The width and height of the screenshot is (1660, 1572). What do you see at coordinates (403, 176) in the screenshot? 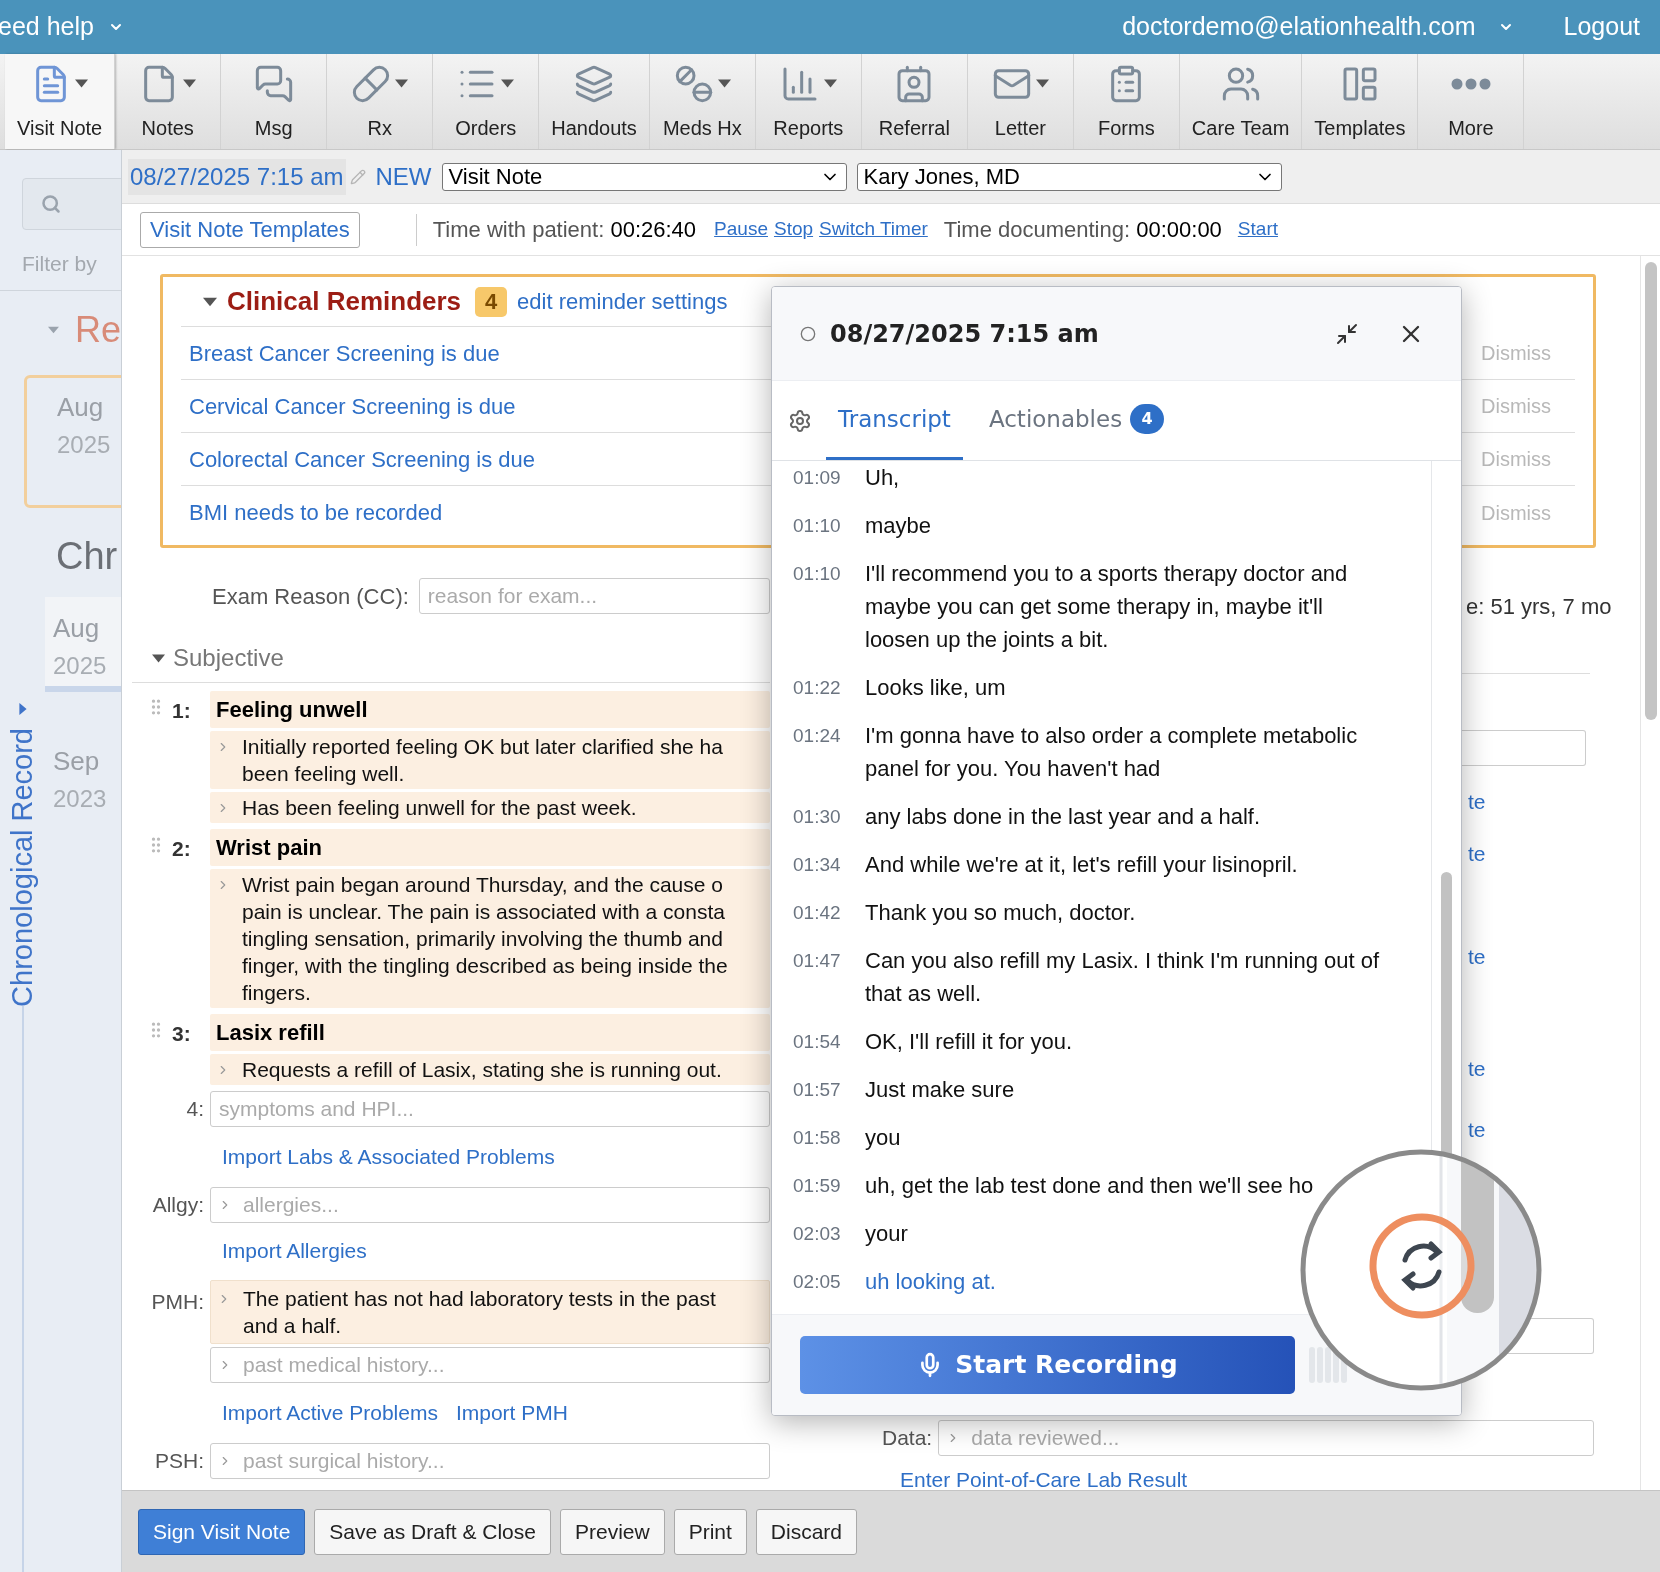
I see `note-status: NEW` at bounding box center [403, 176].